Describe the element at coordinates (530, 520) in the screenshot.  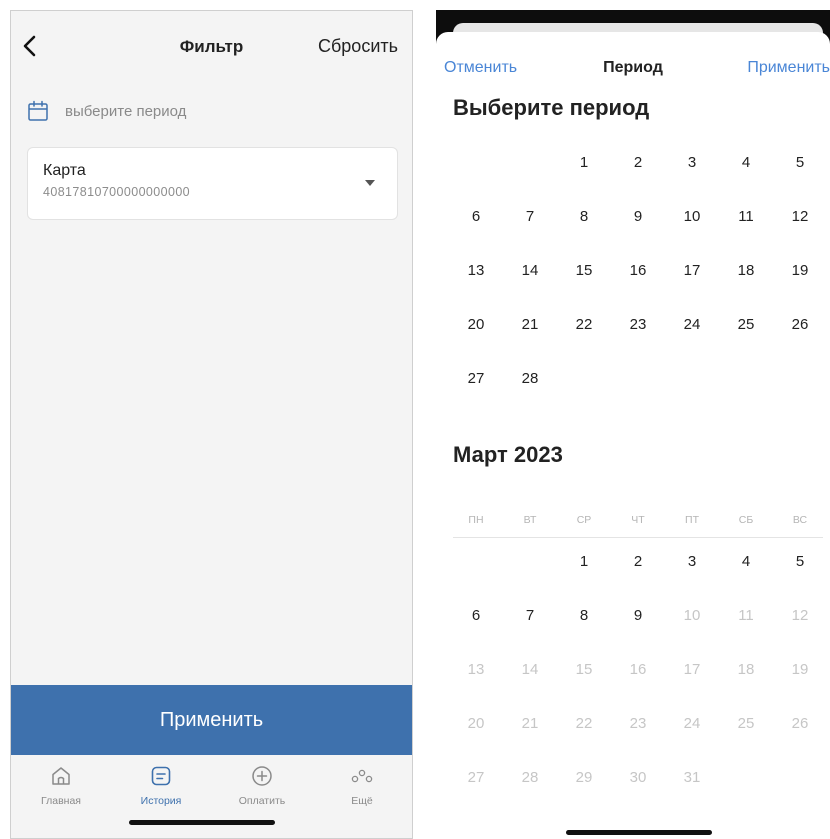
I see `weekday-label: ВТ` at that location.